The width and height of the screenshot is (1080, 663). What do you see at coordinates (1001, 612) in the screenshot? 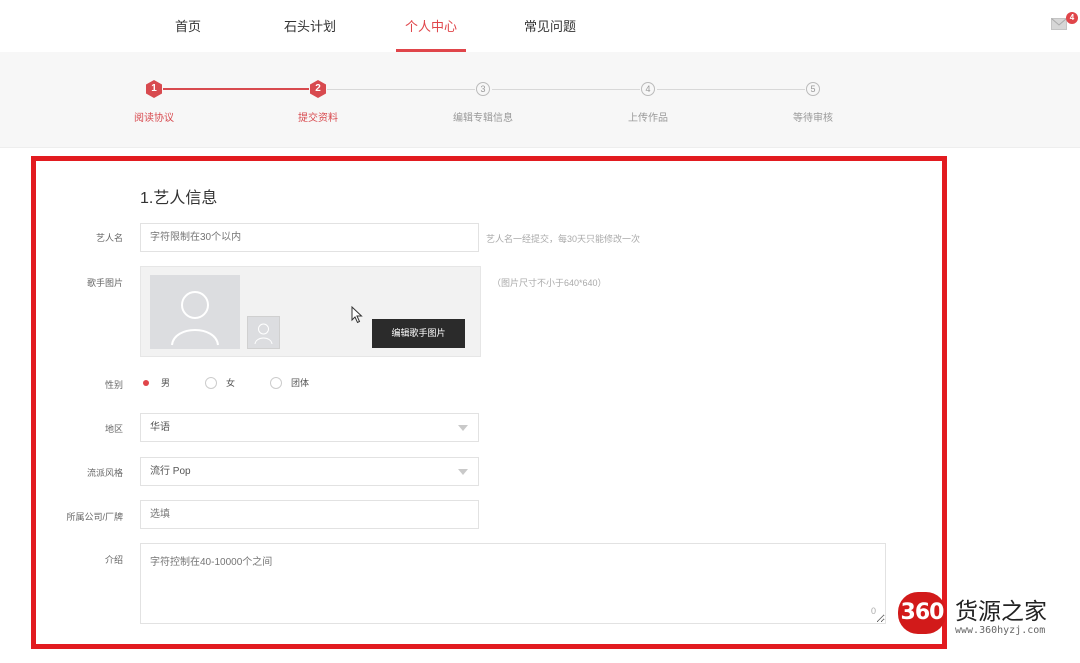
I see `watermark-name: 货源之家` at bounding box center [1001, 612].